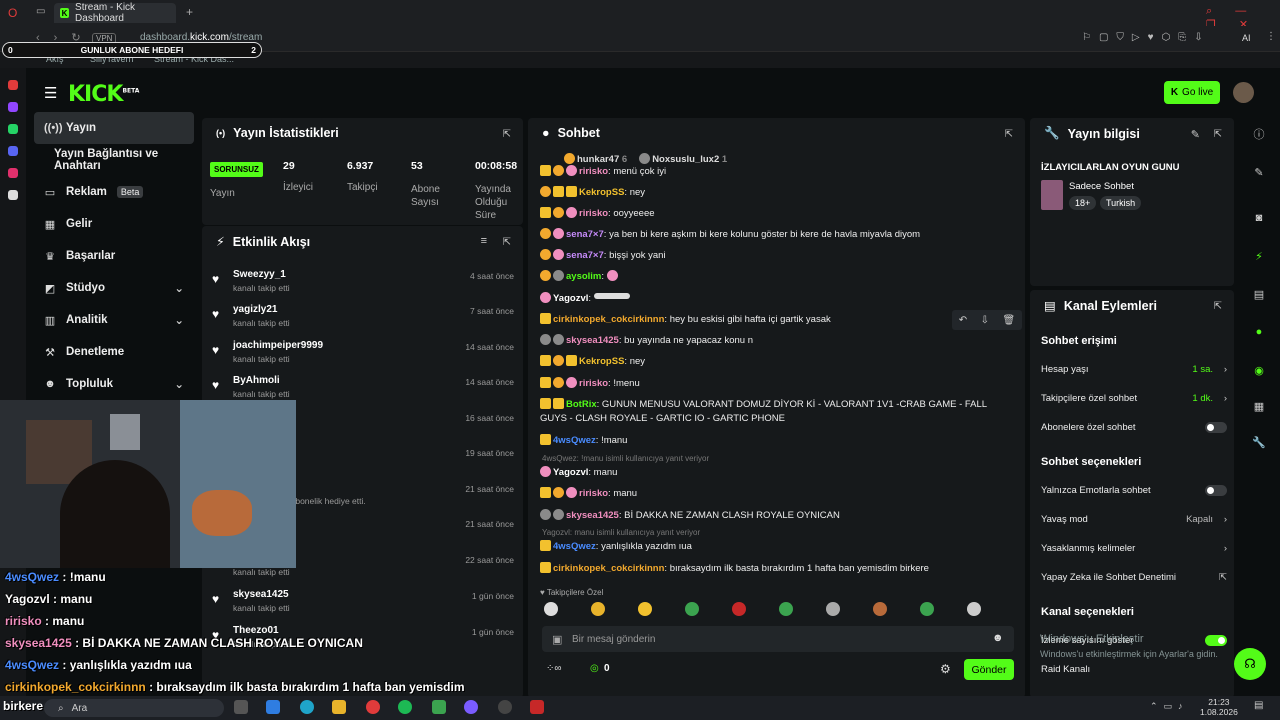  I want to click on followers-only-row: Takipçilere özel sohbet 1 dk. ›, so click(1134, 398).